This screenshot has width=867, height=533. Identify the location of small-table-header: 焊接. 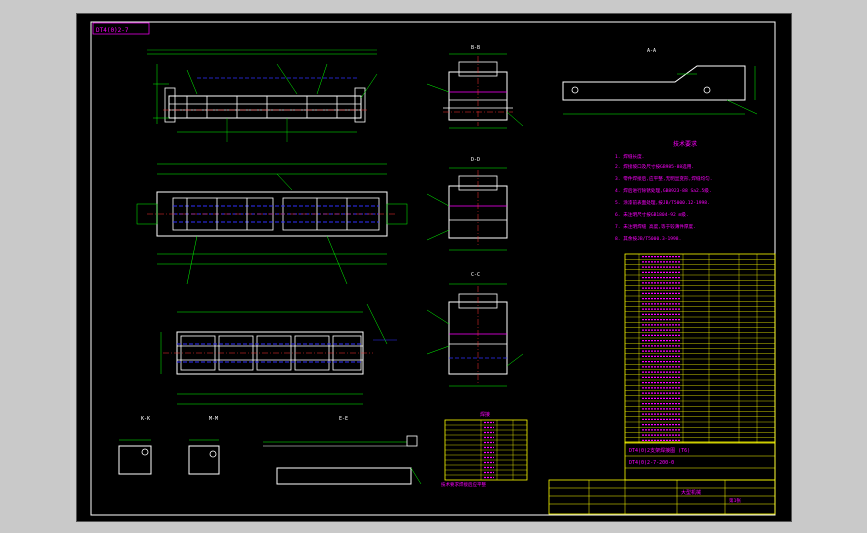
(485, 414).